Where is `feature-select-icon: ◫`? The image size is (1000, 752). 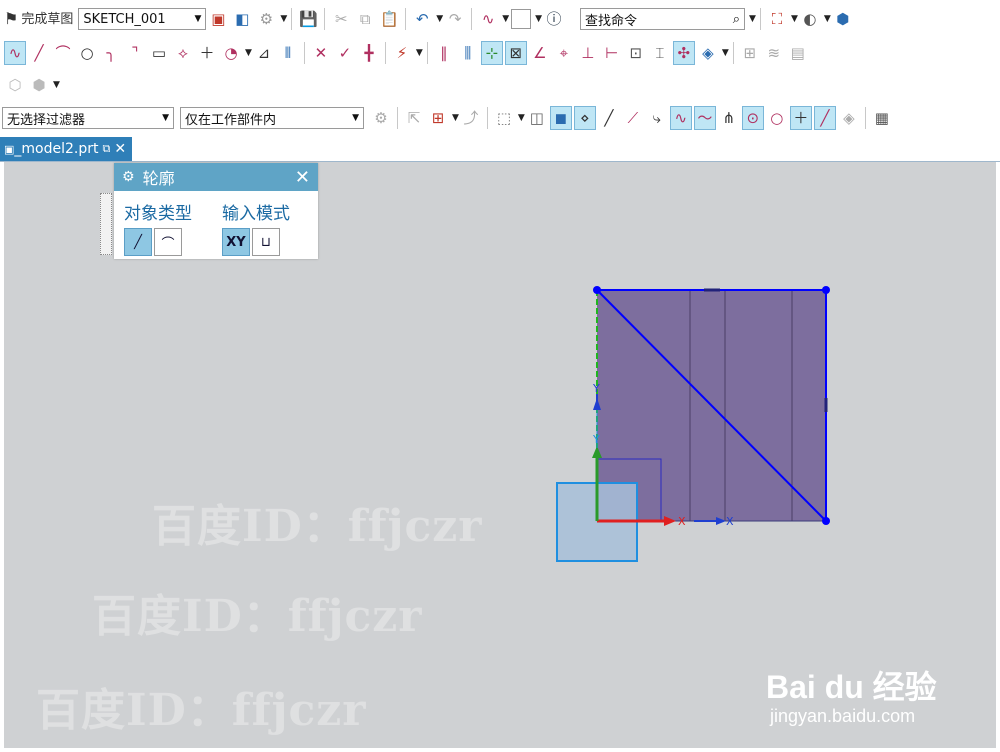
feature-select-icon: ◫ is located at coordinates (537, 118).